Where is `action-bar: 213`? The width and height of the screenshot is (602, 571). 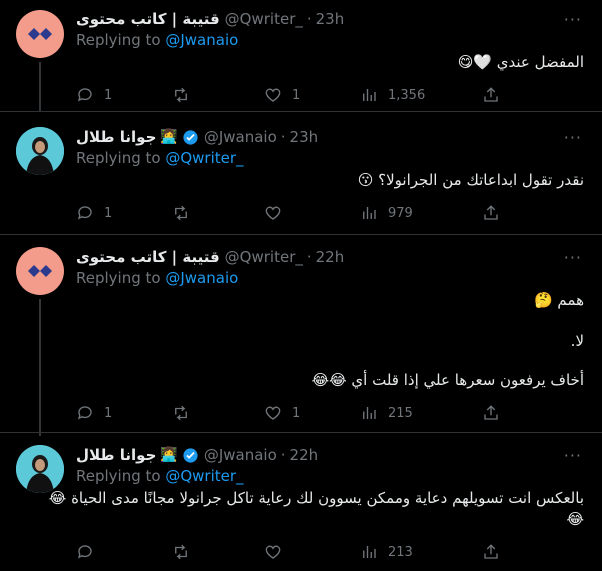 action-bar: 213 is located at coordinates (289, 553).